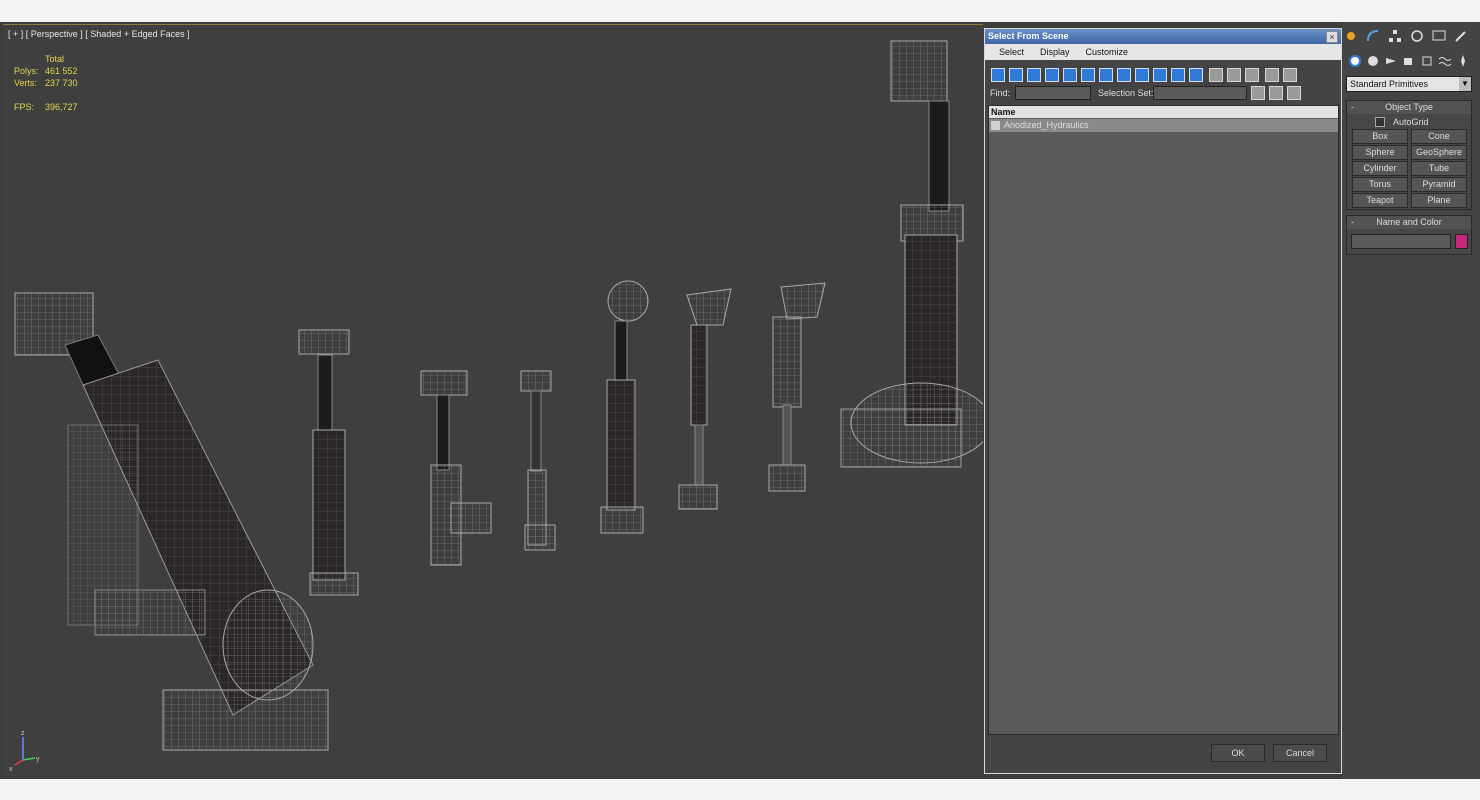 The height and width of the screenshot is (800, 1480). I want to click on motion-icon, so click(1417, 36).